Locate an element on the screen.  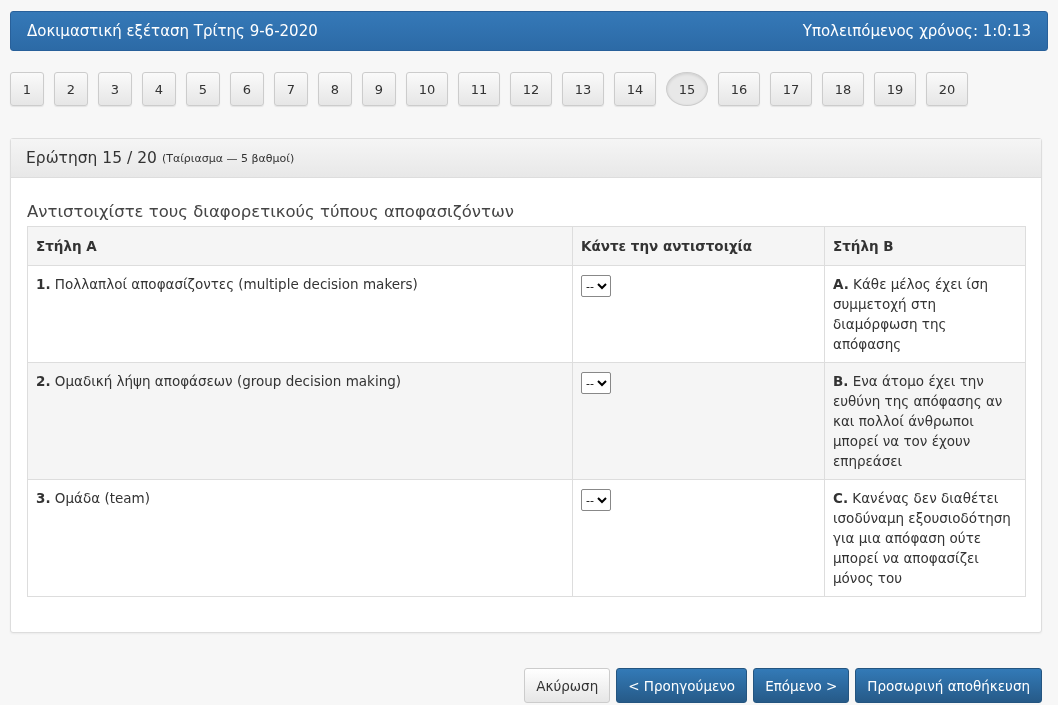
question-number-button: 6 is located at coordinates (247, 89).